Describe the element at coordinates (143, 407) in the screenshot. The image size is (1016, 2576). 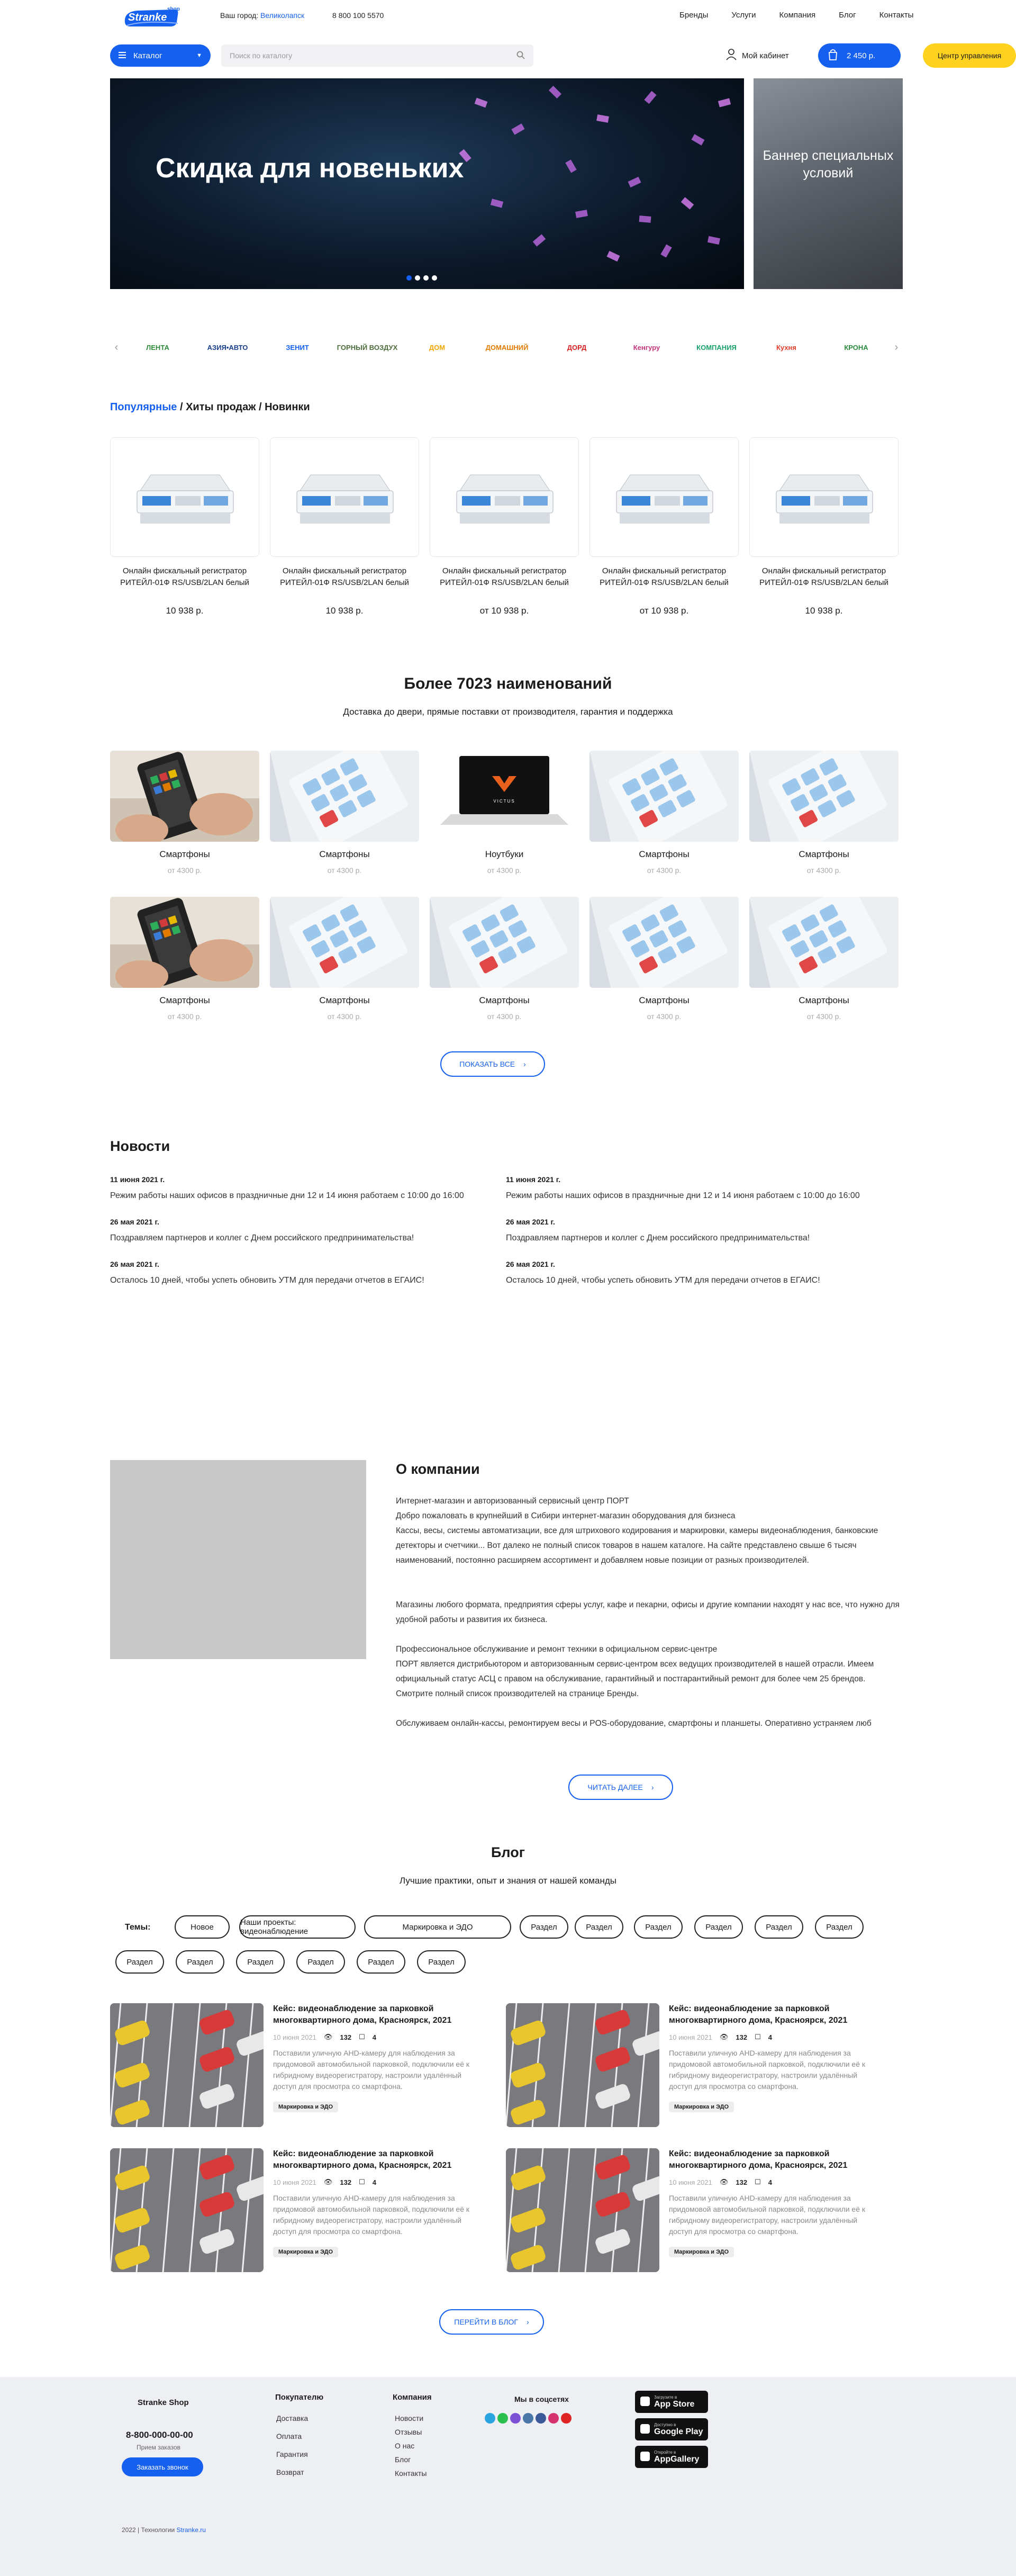
I see `tab-popular: Популярные` at that location.